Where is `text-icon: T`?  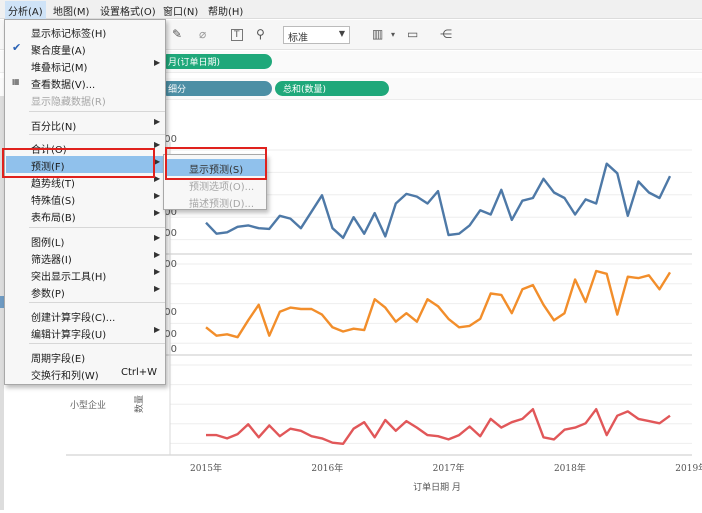
text-icon: T is located at coordinates (237, 35).